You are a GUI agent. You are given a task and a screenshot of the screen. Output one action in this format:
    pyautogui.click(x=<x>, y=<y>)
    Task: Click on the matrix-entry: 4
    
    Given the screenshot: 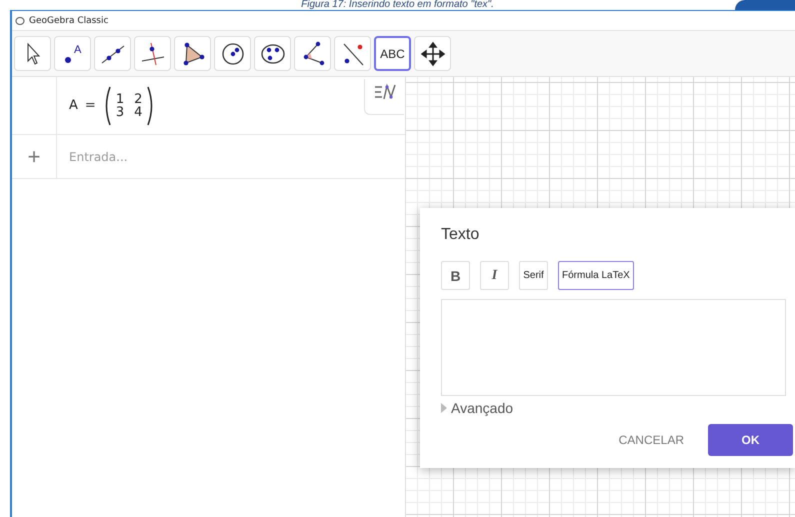 What is the action you would take?
    pyautogui.click(x=138, y=112)
    